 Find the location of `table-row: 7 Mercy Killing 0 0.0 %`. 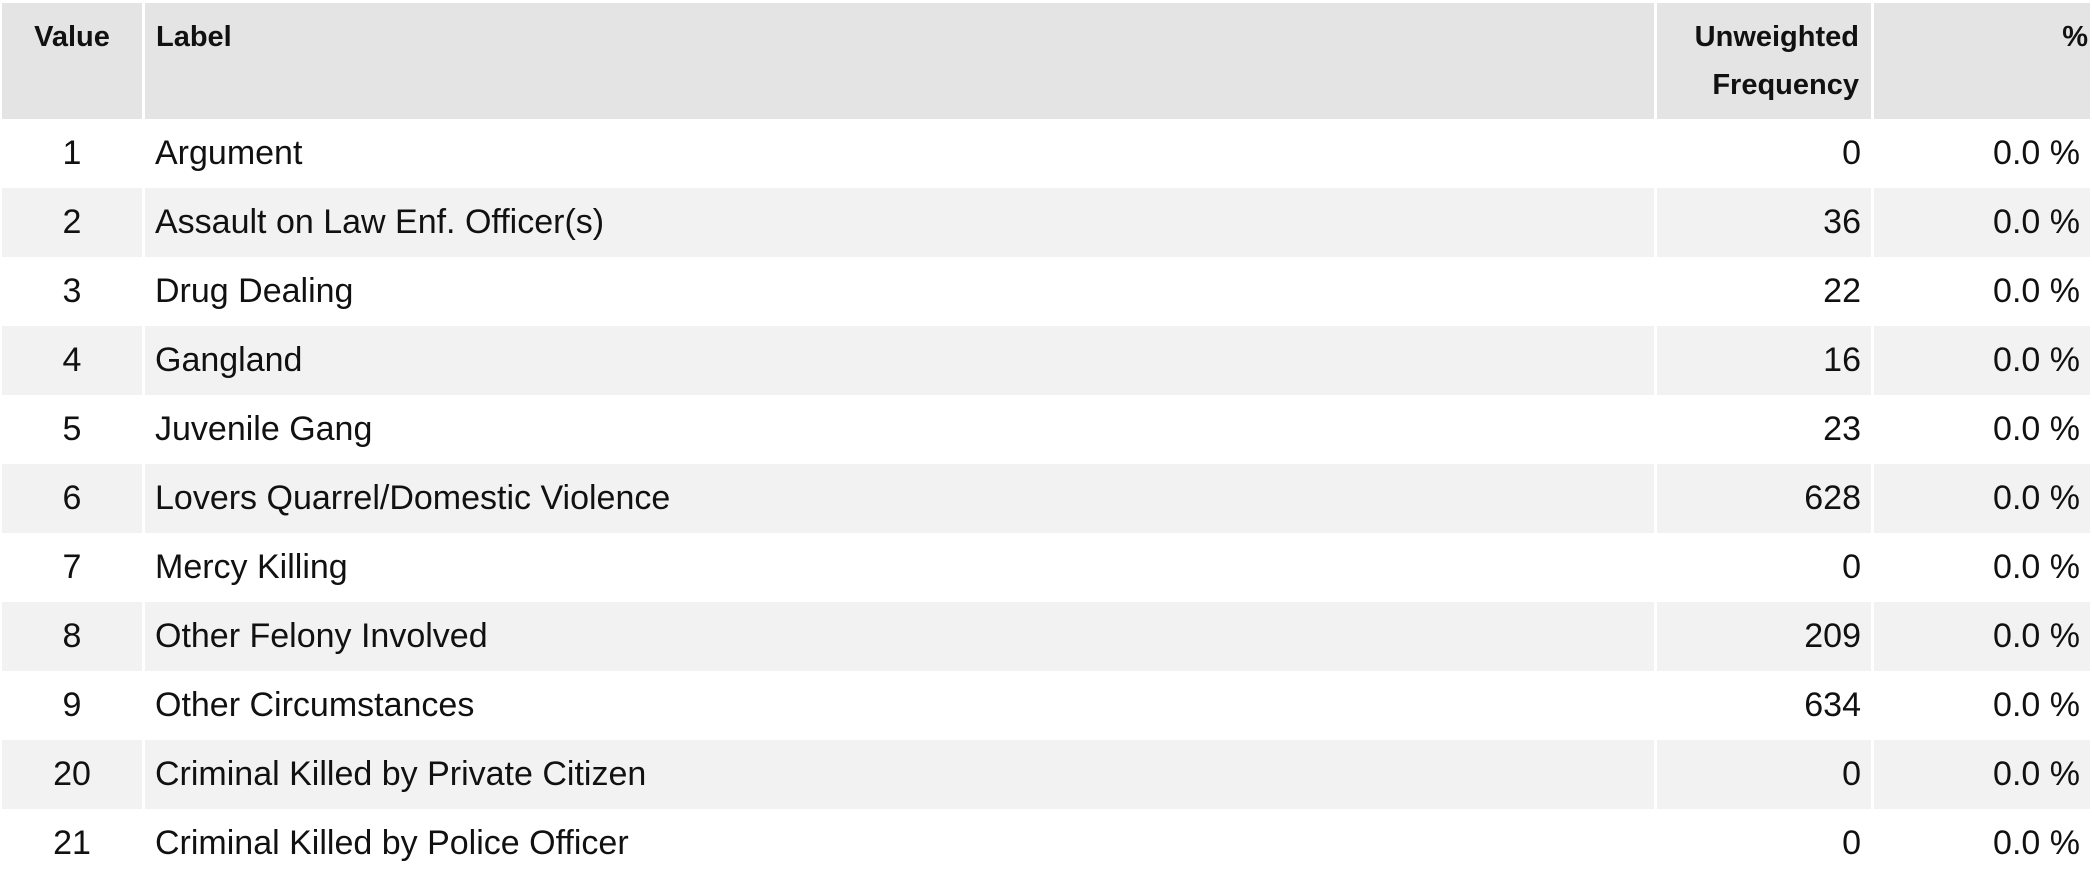

table-row: 7 Mercy Killing 0 0.0 % is located at coordinates (1046, 567).